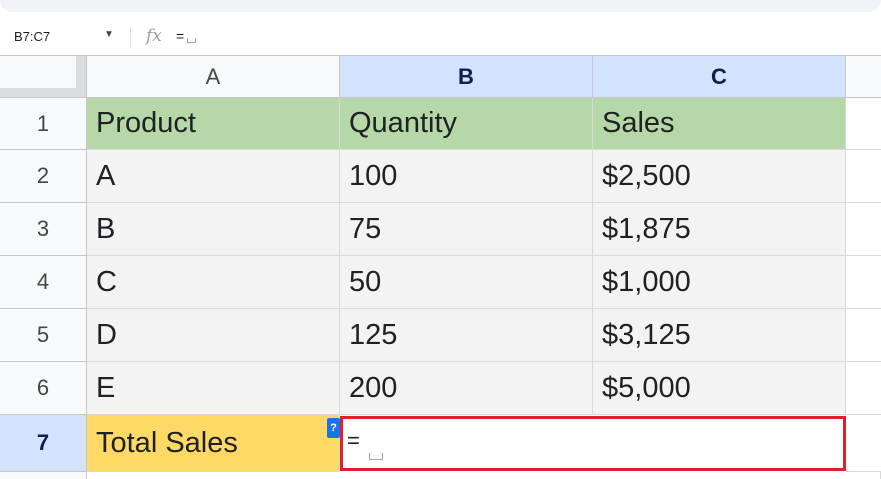 The width and height of the screenshot is (881, 479). I want to click on select-all-corner, so click(43, 77).